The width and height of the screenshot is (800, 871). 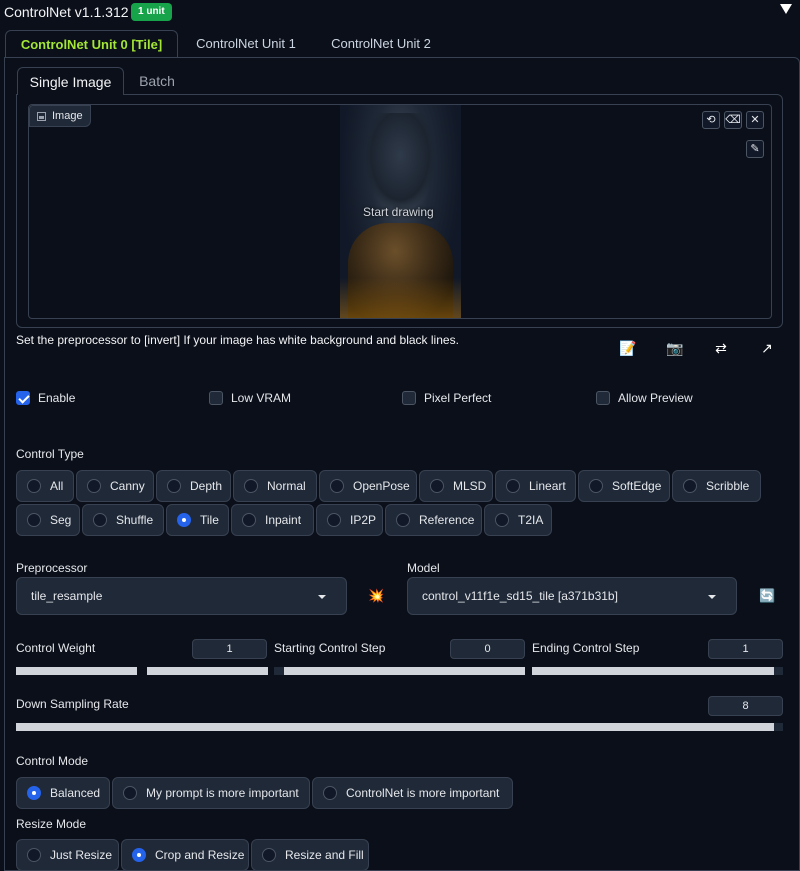 I want to click on run-preprocessor-icon: 💥, so click(x=376, y=596).